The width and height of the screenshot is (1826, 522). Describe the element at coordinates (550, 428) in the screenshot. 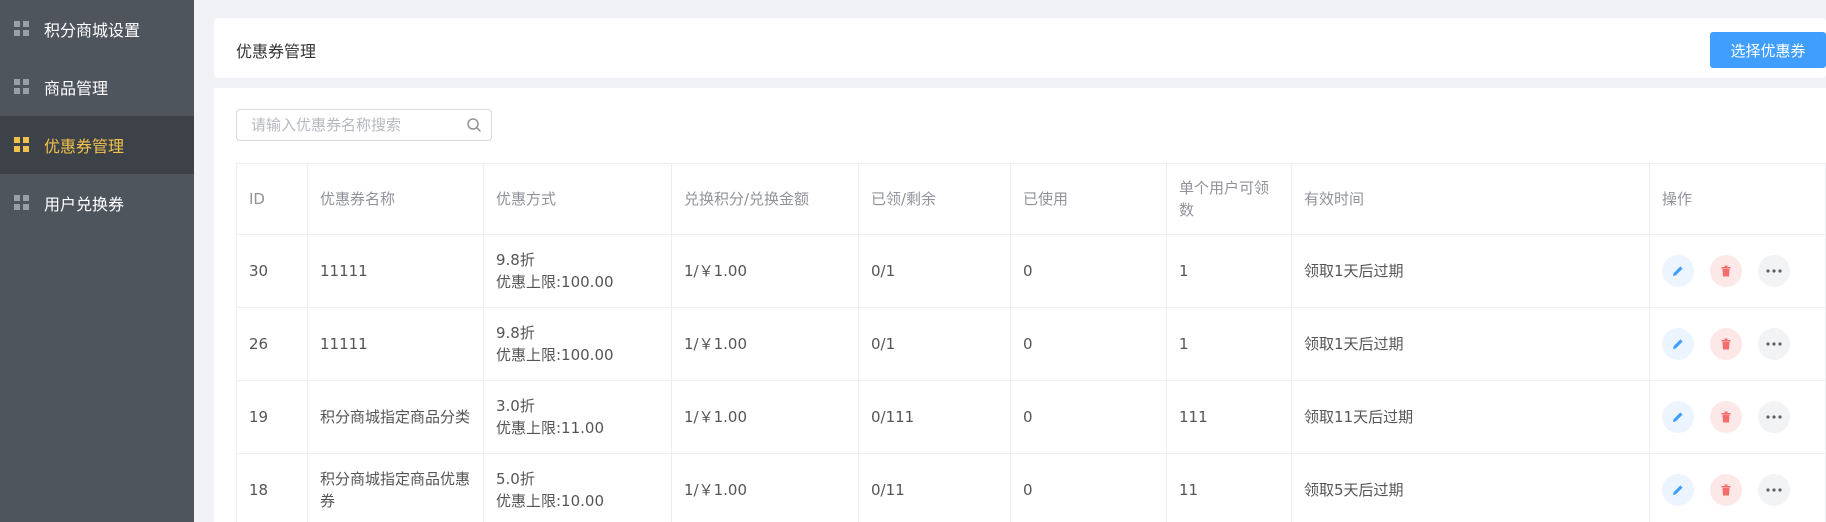

I see `discount-limit: 优惠上限:11.00` at that location.